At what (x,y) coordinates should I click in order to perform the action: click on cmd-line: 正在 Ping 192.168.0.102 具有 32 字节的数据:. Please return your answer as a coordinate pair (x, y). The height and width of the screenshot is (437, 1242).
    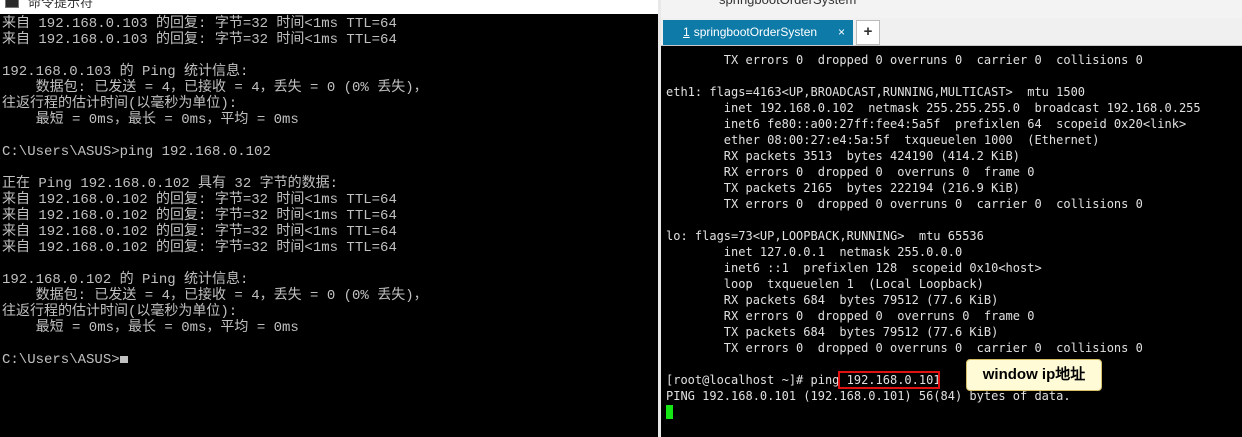
    Looking at the image, I should click on (170, 184).